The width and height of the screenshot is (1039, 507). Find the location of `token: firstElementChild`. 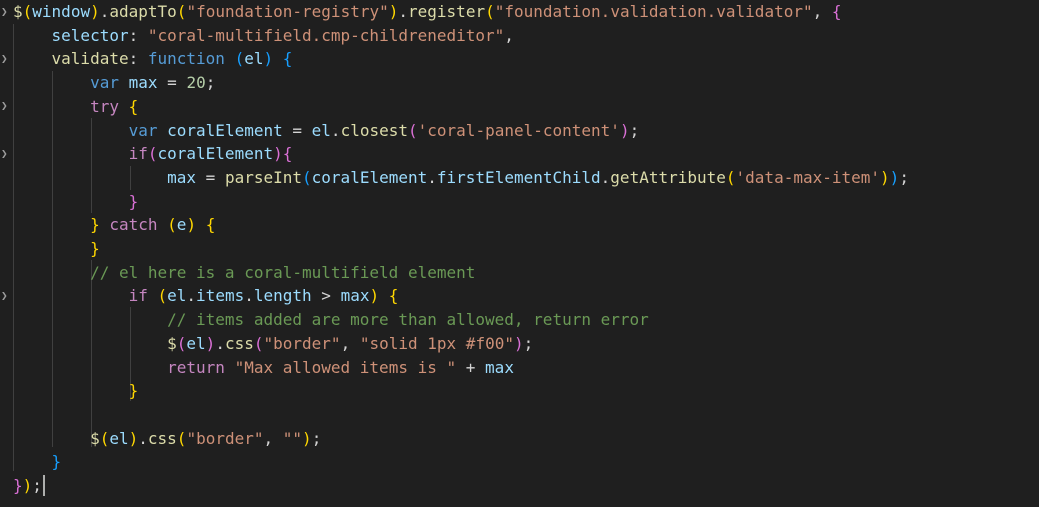

token: firstElementChild is located at coordinates (518, 177).